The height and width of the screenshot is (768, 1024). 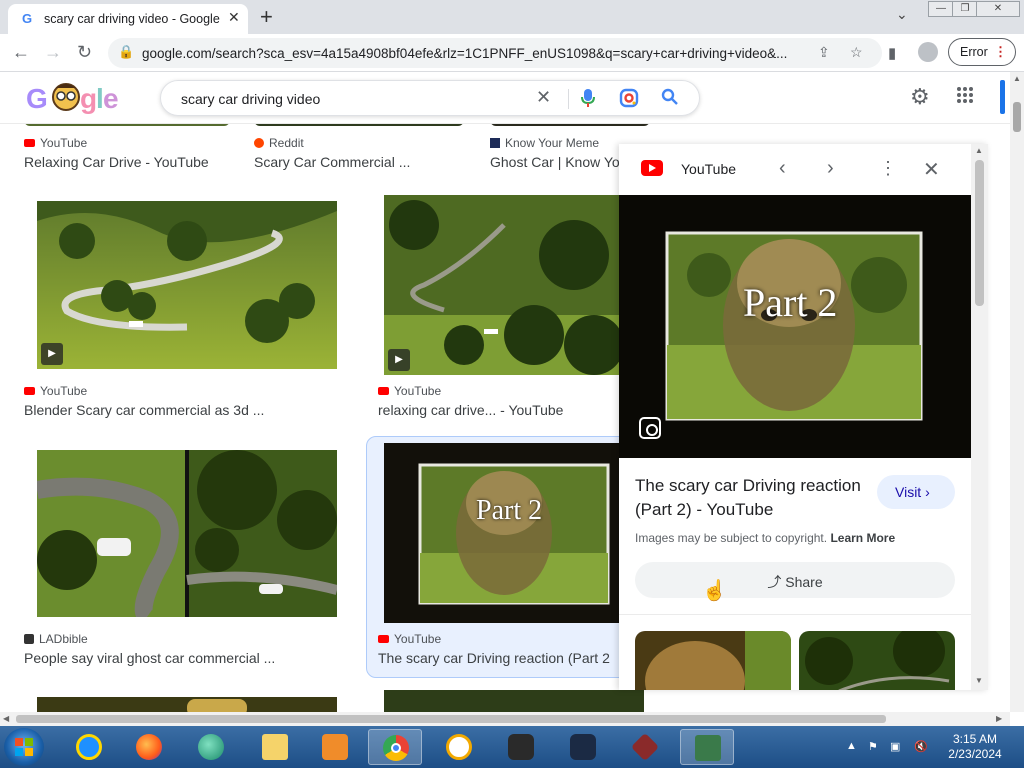 I want to click on taskbar-game, so click(x=645, y=747).